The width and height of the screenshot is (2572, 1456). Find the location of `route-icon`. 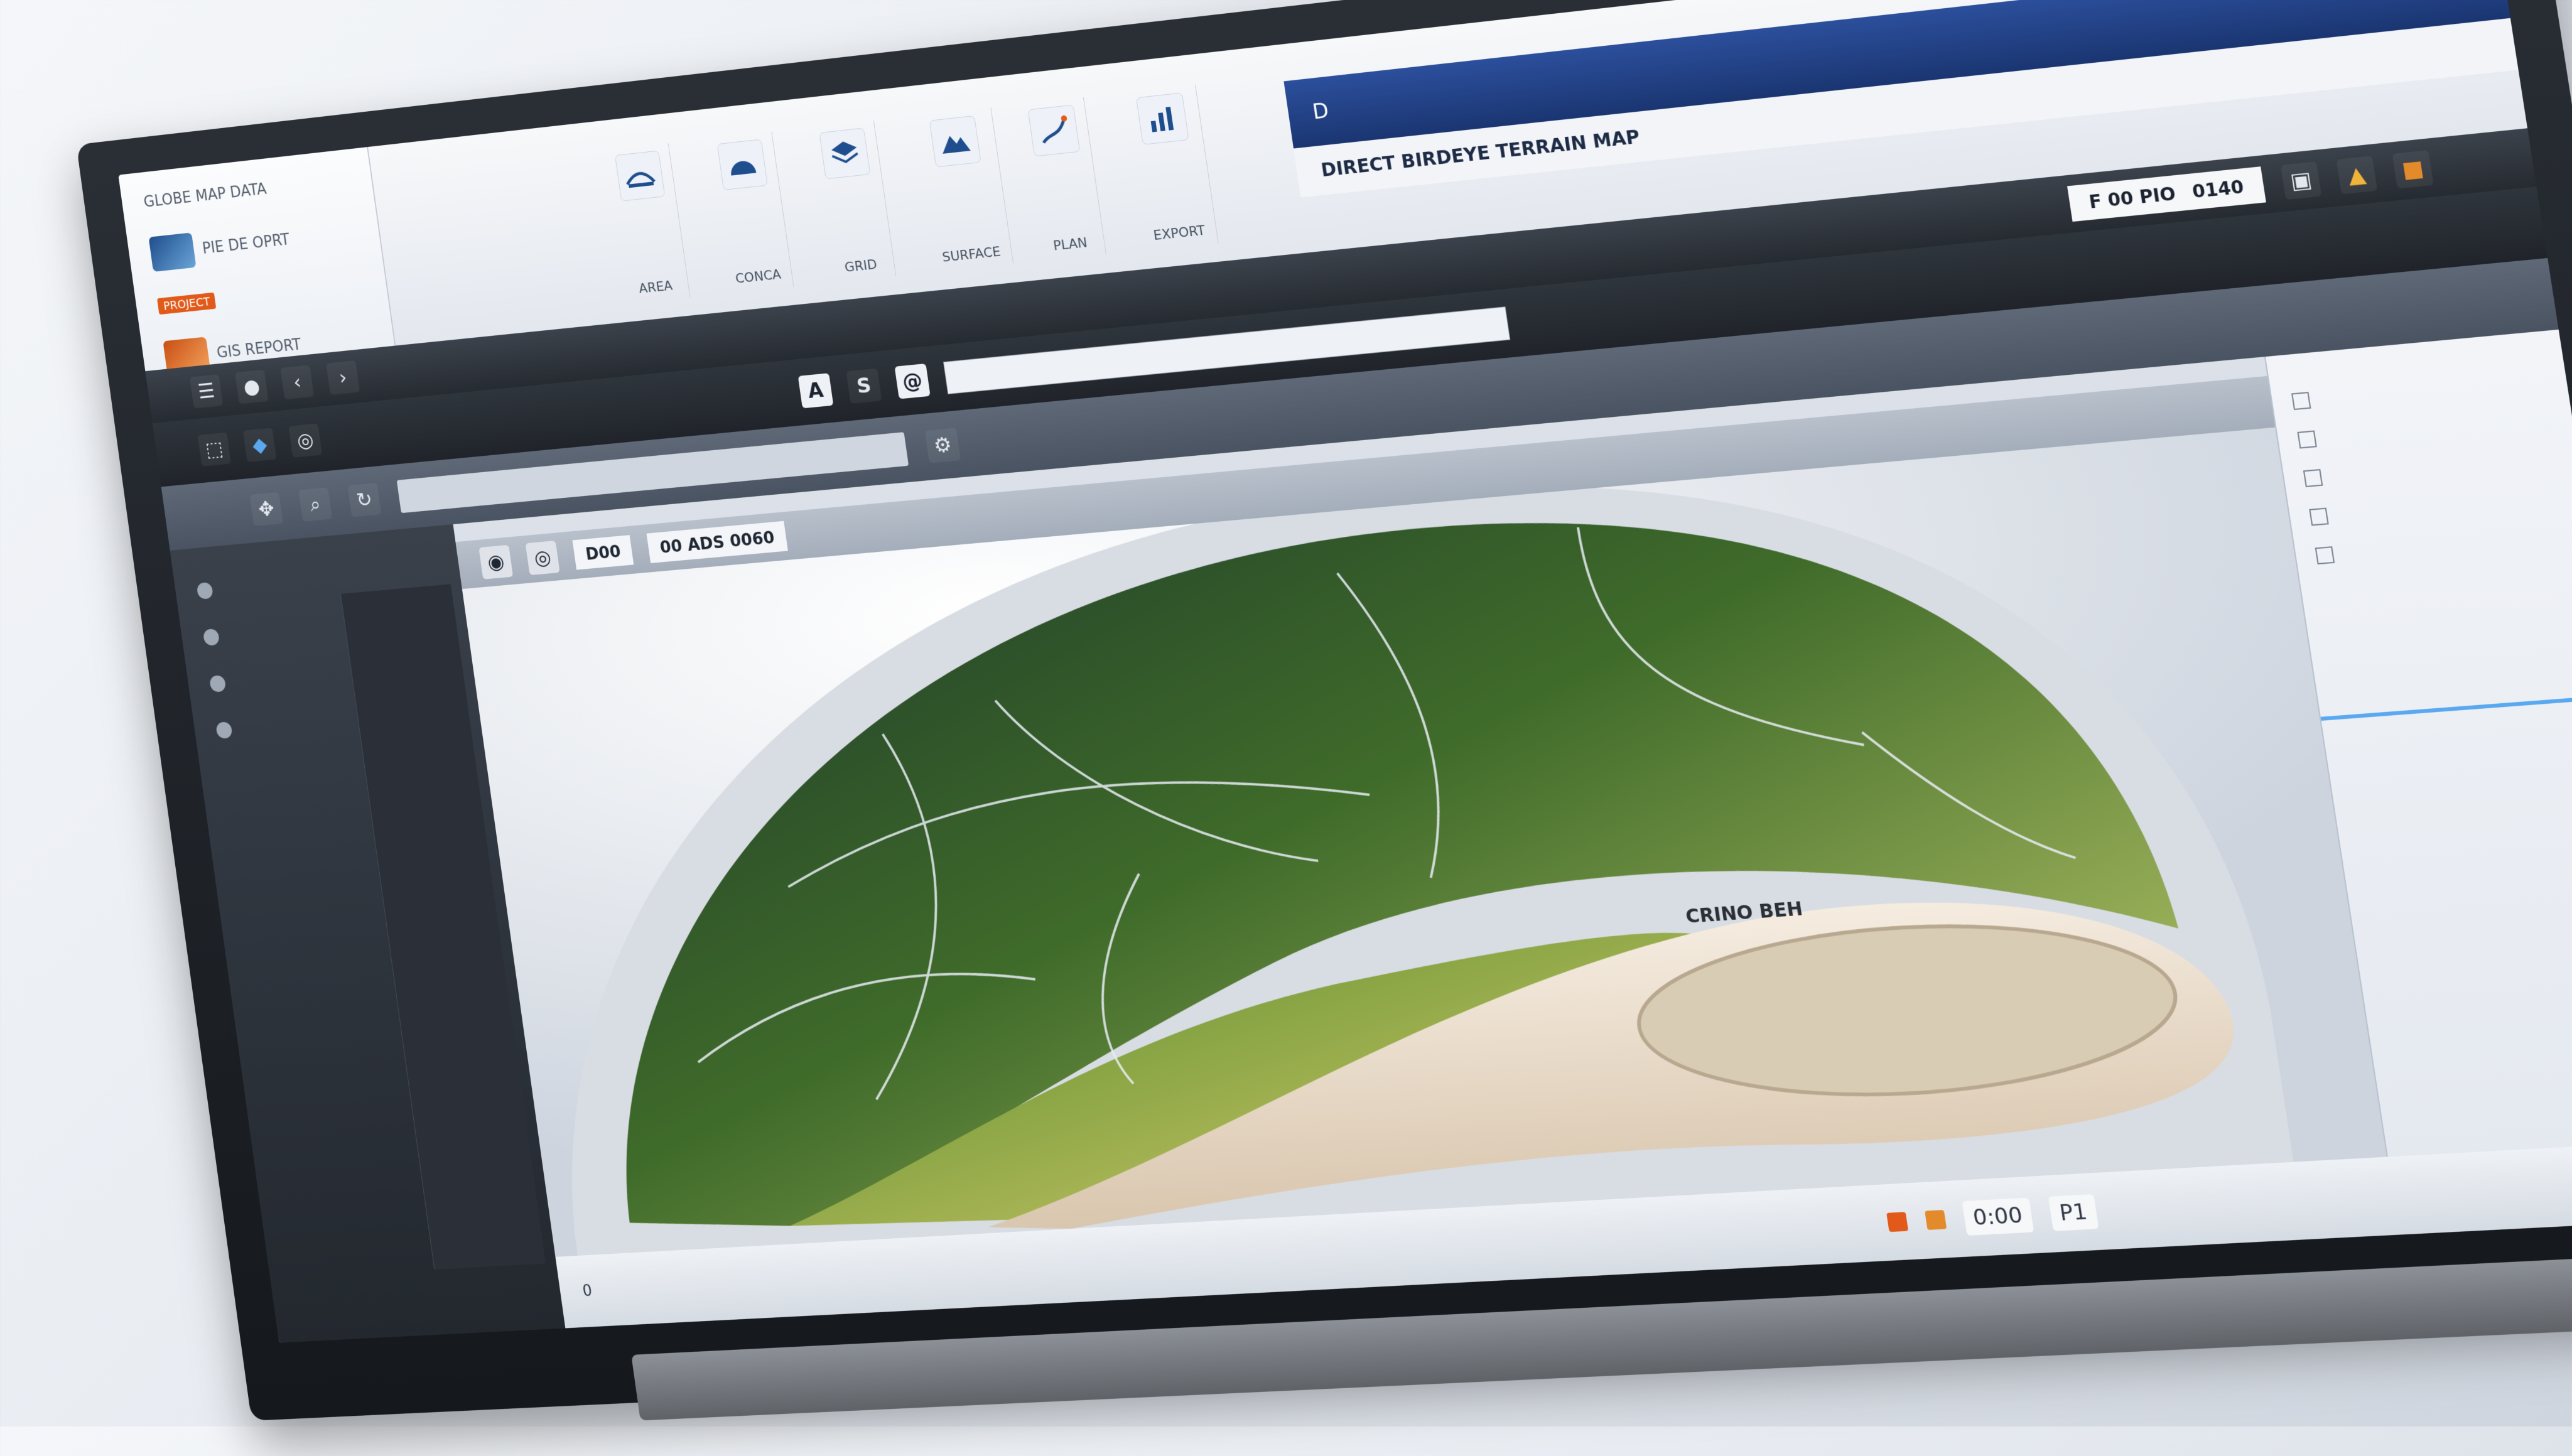

route-icon is located at coordinates (1054, 130).